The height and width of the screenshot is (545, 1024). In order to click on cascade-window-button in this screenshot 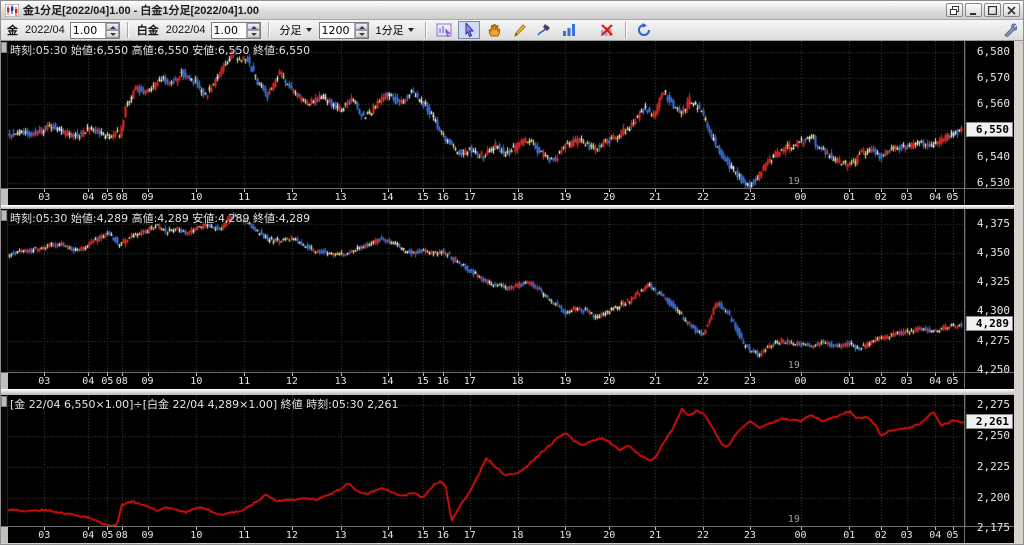, I will do `click(954, 10)`.